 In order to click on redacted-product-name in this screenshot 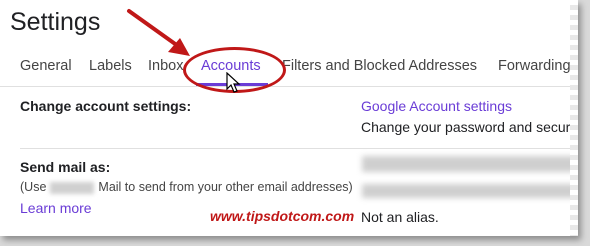, I will do `click(72, 187)`.